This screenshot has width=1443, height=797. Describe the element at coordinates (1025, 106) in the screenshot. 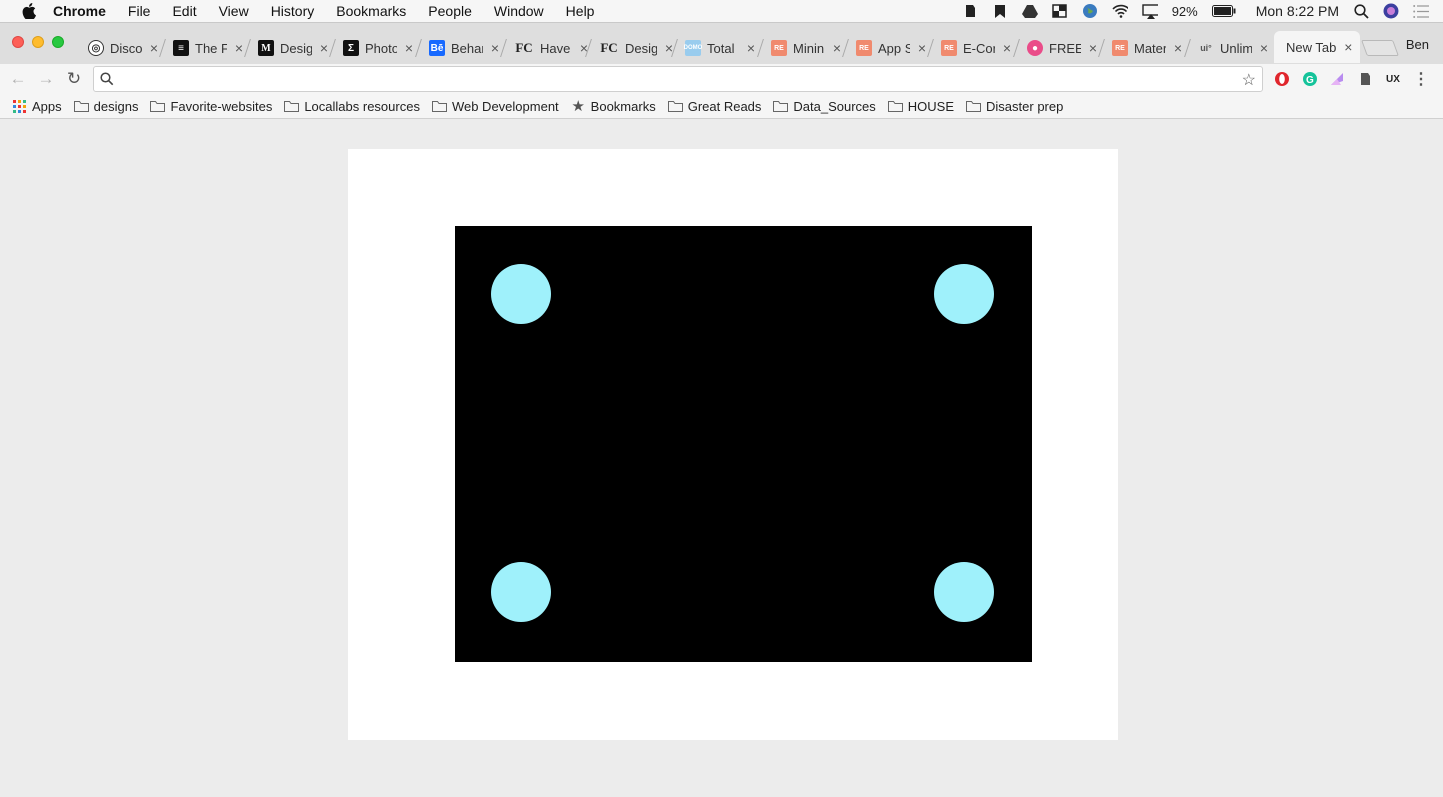

I see `bookmark-label: Disaster prep` at that location.